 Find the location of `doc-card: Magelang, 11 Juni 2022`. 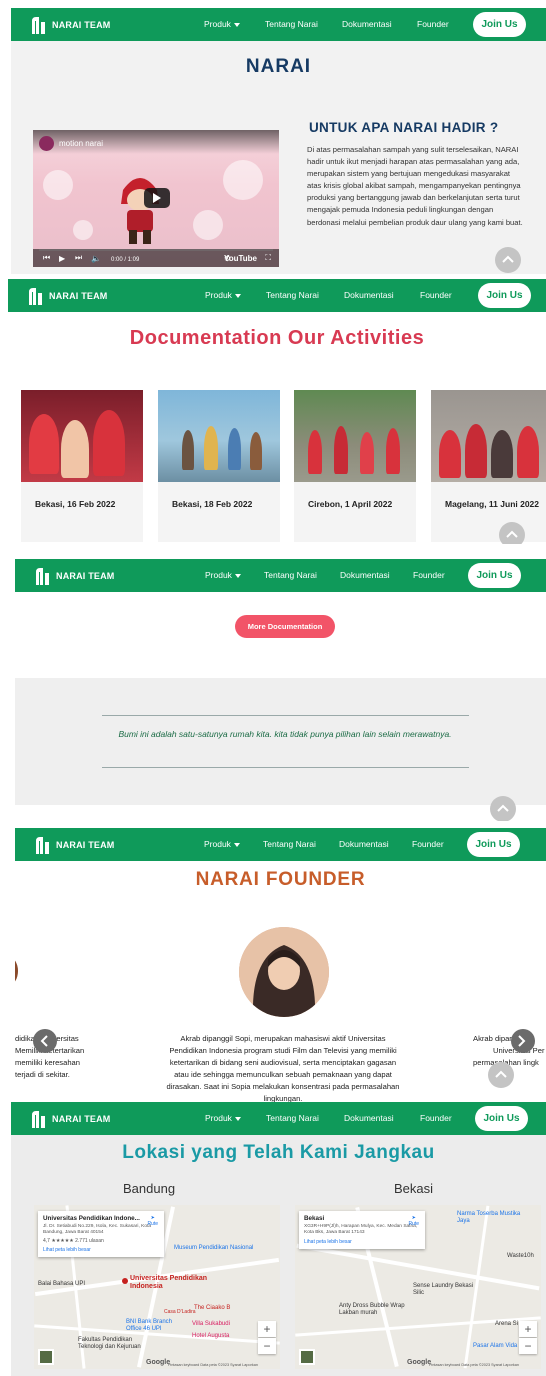

doc-card: Magelang, 11 Juni 2022 is located at coordinates (488, 466).